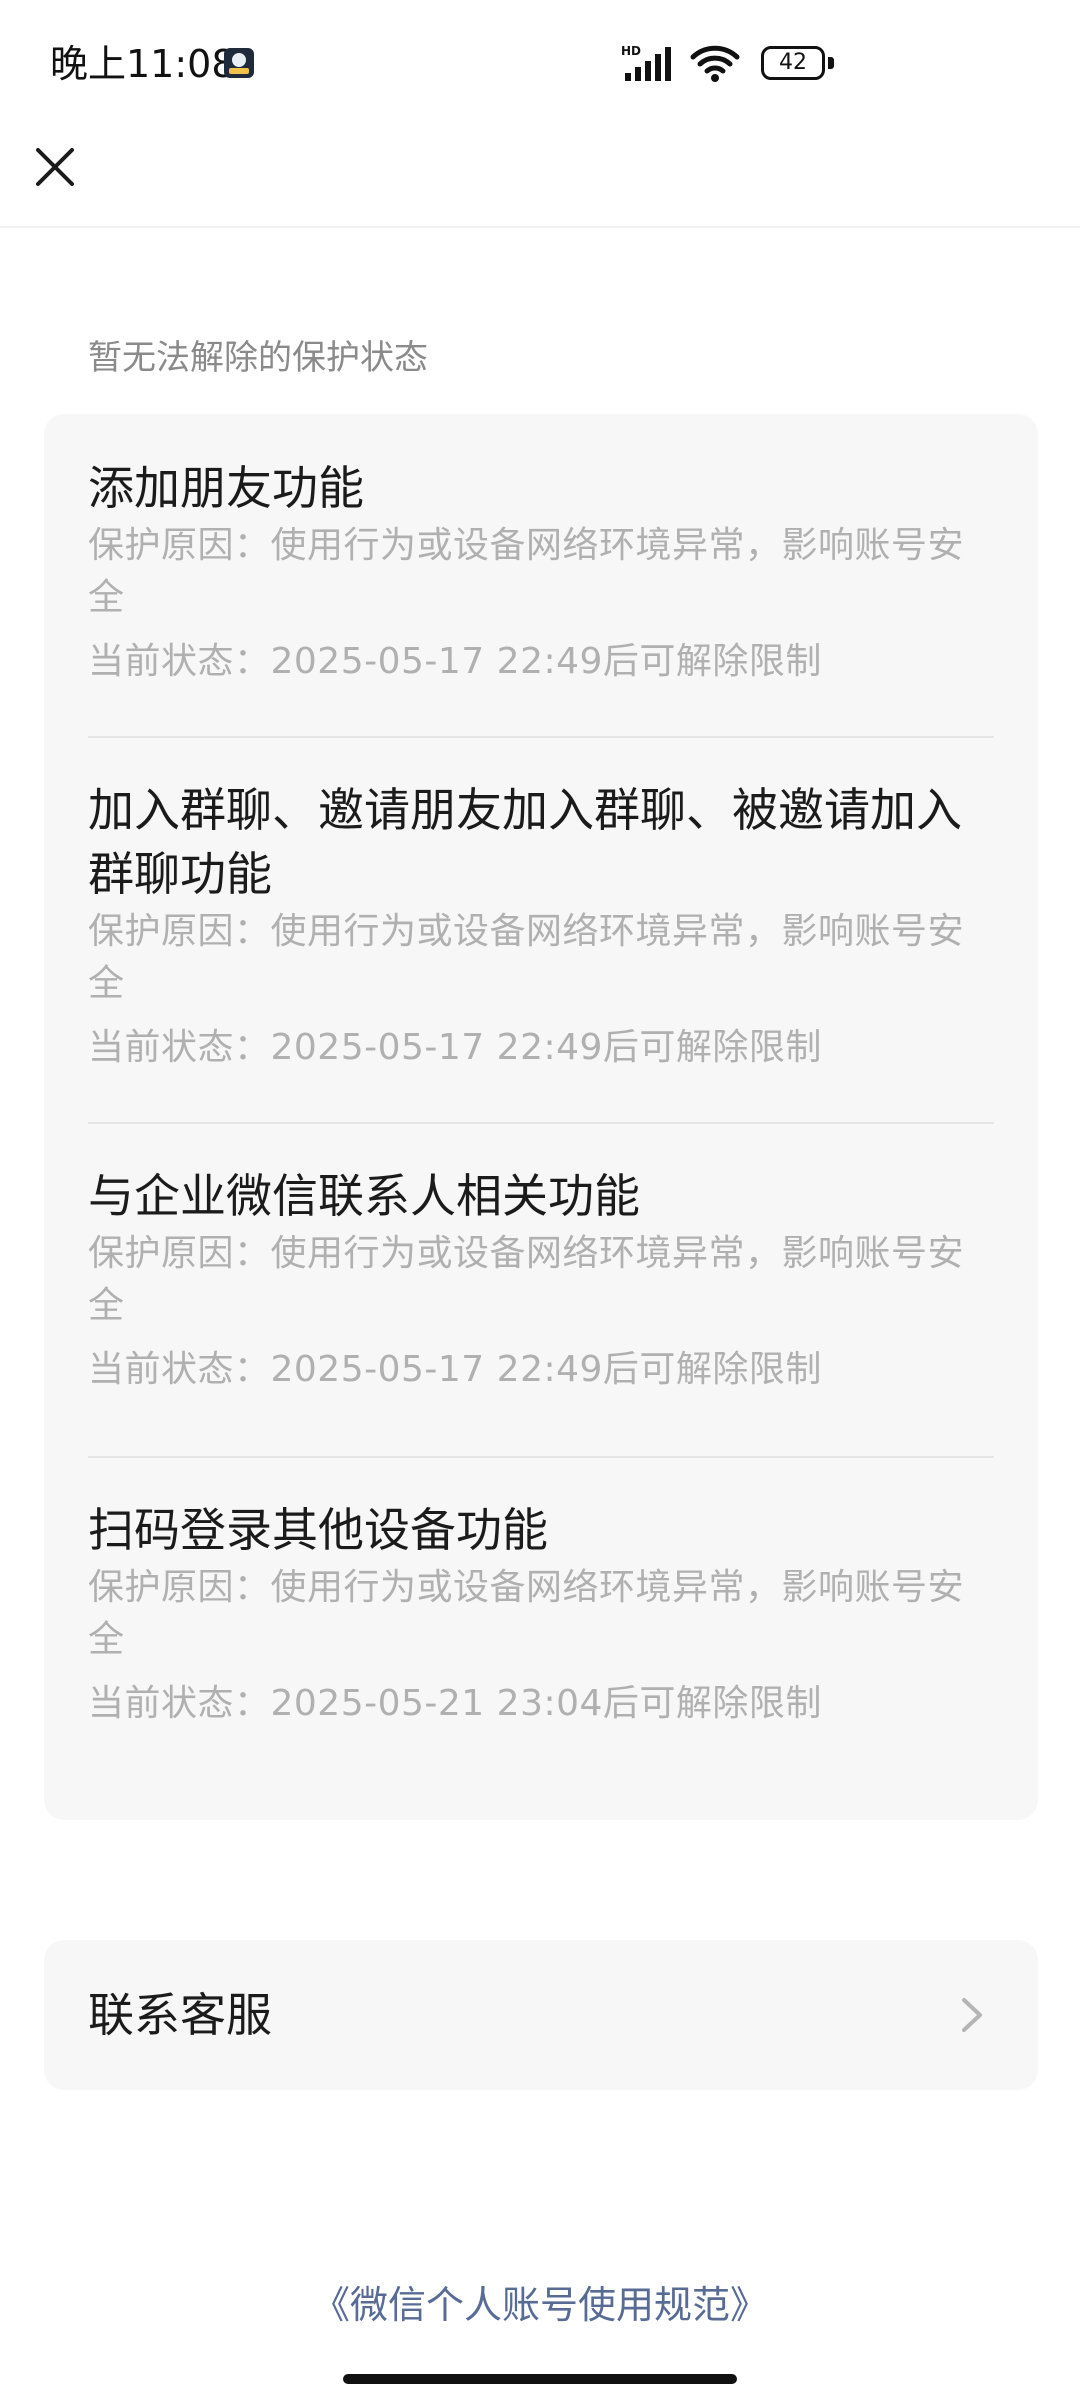 The width and height of the screenshot is (1080, 2400). I want to click on account-rules-link: 《微信个人账号使用规范》, so click(540, 2305).